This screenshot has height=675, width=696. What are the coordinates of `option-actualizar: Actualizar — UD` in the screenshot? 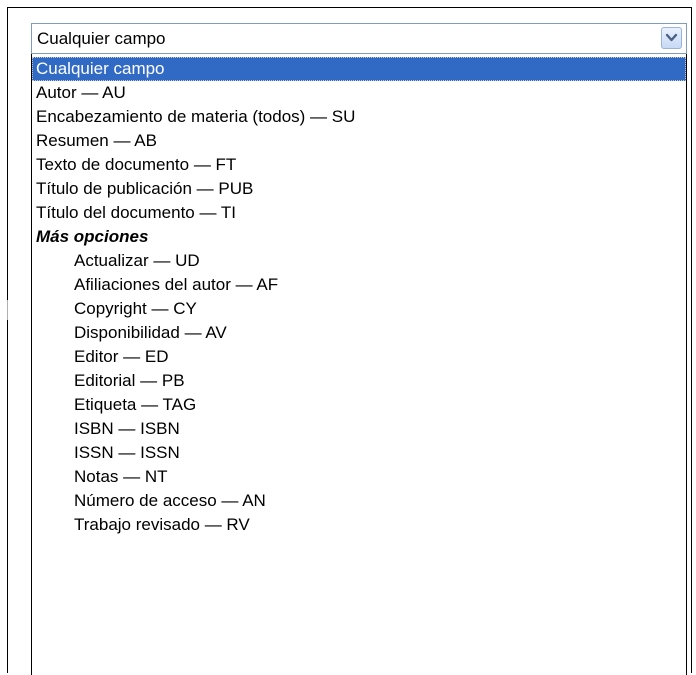 It's located at (359, 261).